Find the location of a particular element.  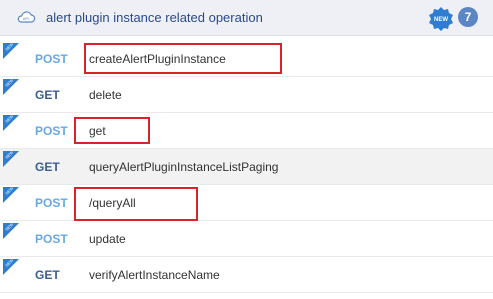

endpoint-row: NEW POST update is located at coordinates (246, 239).